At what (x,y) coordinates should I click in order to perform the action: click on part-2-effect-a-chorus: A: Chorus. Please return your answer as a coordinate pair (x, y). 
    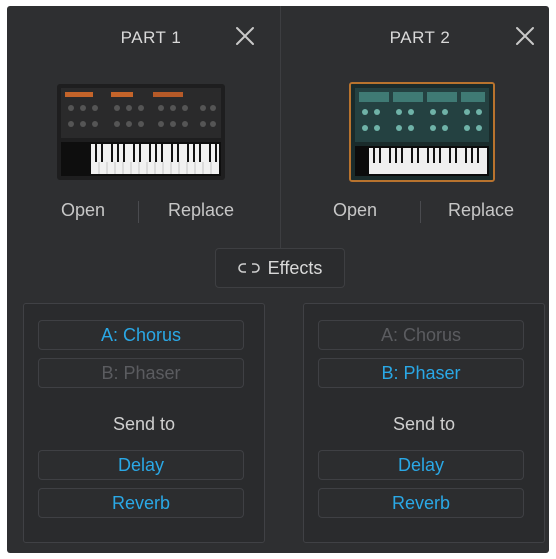
    Looking at the image, I should click on (421, 335).